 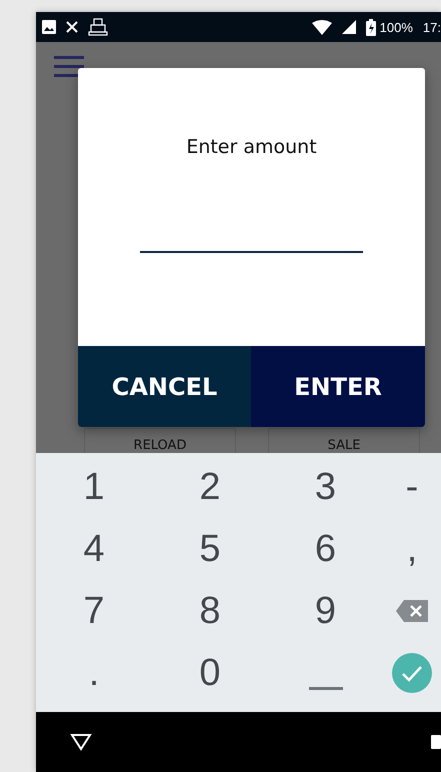 What do you see at coordinates (325, 488) in the screenshot?
I see `keypad-key: 3` at bounding box center [325, 488].